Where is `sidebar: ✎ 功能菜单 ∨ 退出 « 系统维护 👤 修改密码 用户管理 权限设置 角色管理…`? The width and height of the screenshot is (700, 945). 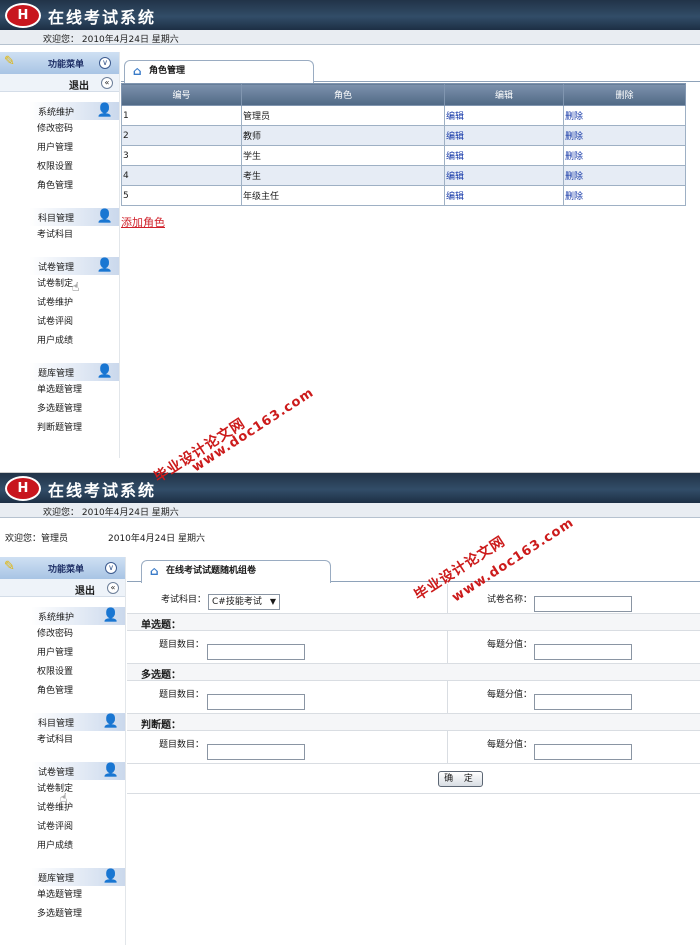 sidebar: ✎ 功能菜单 ∨ 退出 « 系统维护 👤 修改密码 用户管理 权限设置 角色管理… is located at coordinates (60, 255).